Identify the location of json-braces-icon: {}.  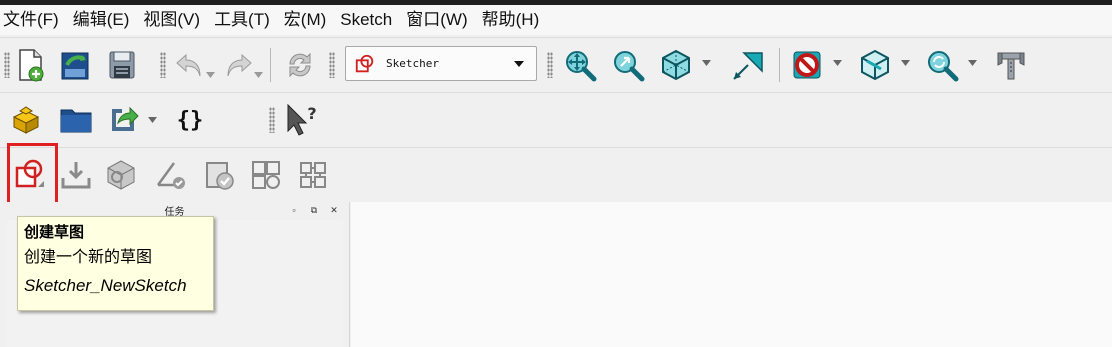
(190, 119).